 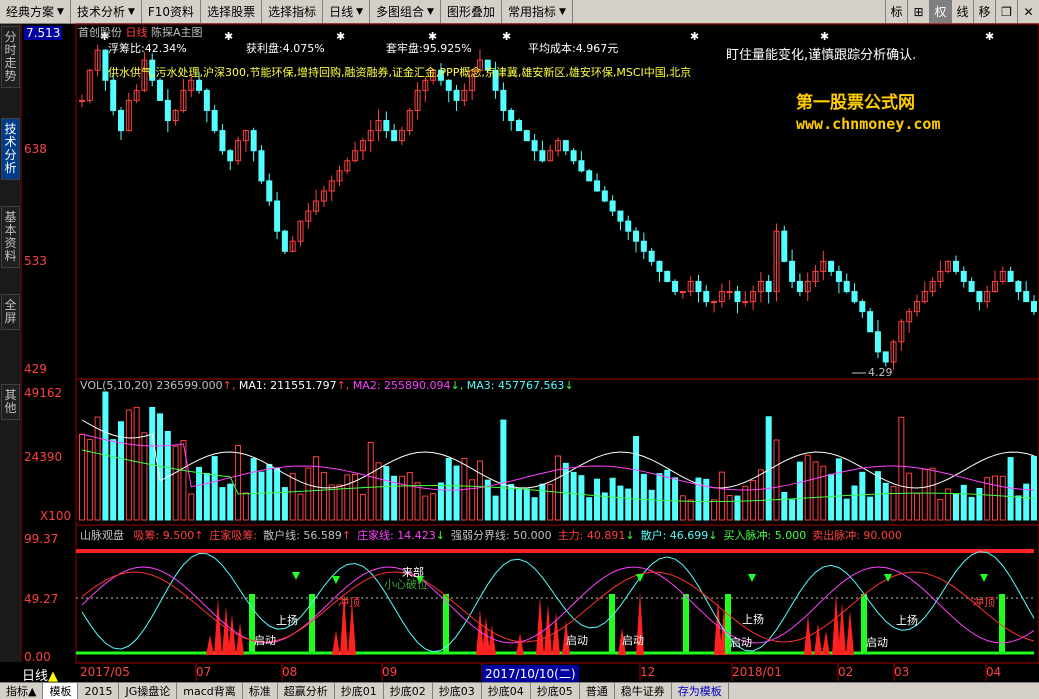 What do you see at coordinates (61, 691) in the screenshot?
I see `bottom-tab-1: 模板` at bounding box center [61, 691].